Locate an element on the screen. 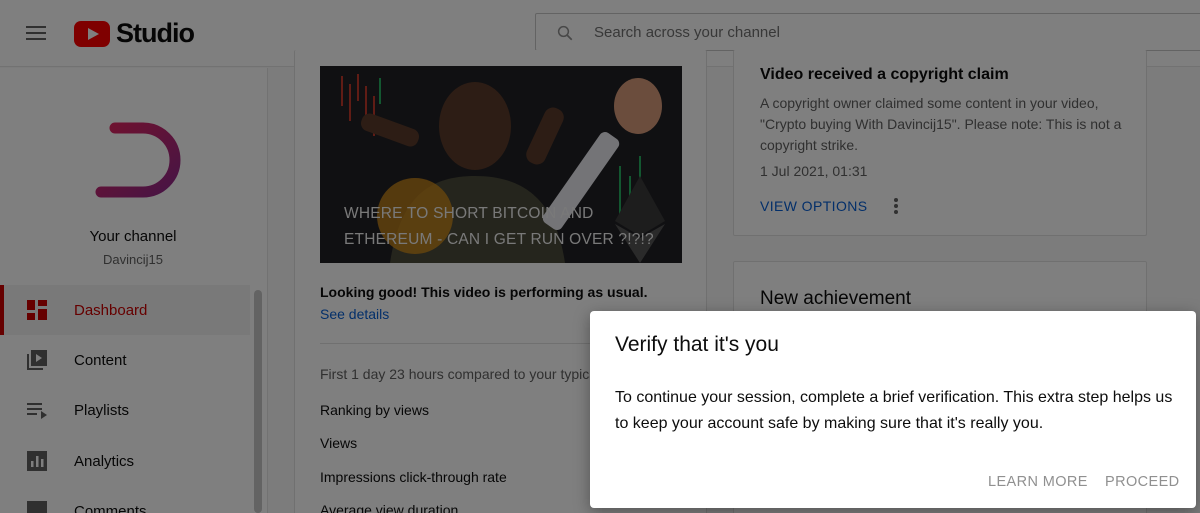 Image resolution: width=1200 pixels, height=513 pixels. learn-more-button: LEARN MORE is located at coordinates (1038, 482).